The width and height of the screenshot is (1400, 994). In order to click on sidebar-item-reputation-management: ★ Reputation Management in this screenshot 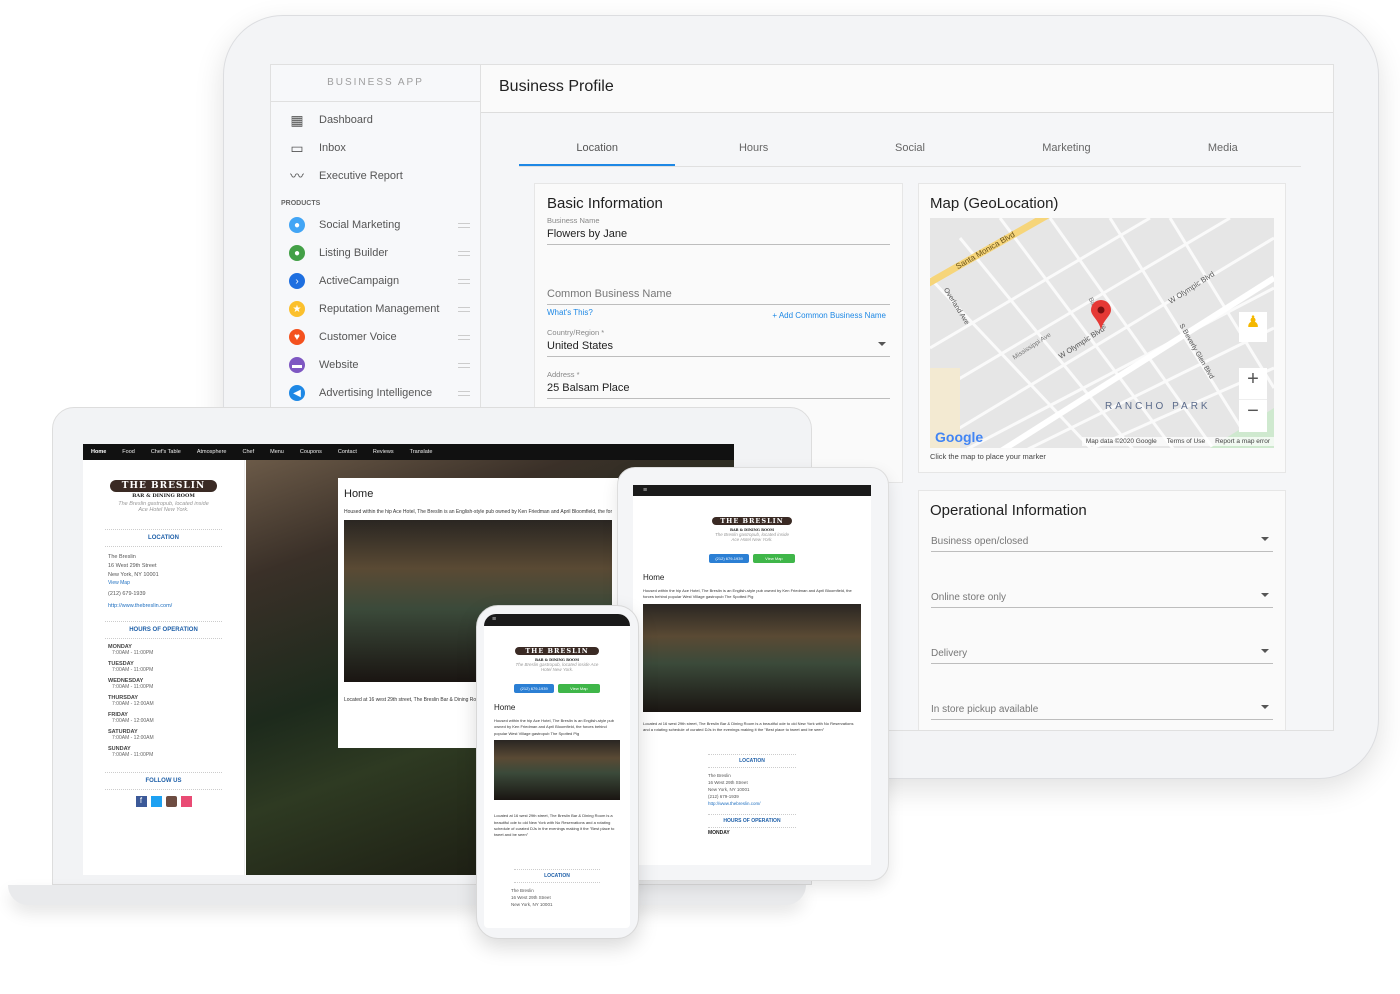, I will do `click(375, 309)`.